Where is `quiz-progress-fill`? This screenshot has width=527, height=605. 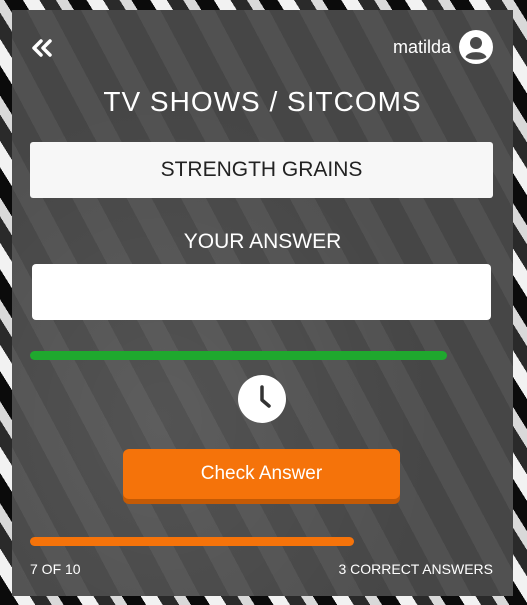
quiz-progress-fill is located at coordinates (192, 541).